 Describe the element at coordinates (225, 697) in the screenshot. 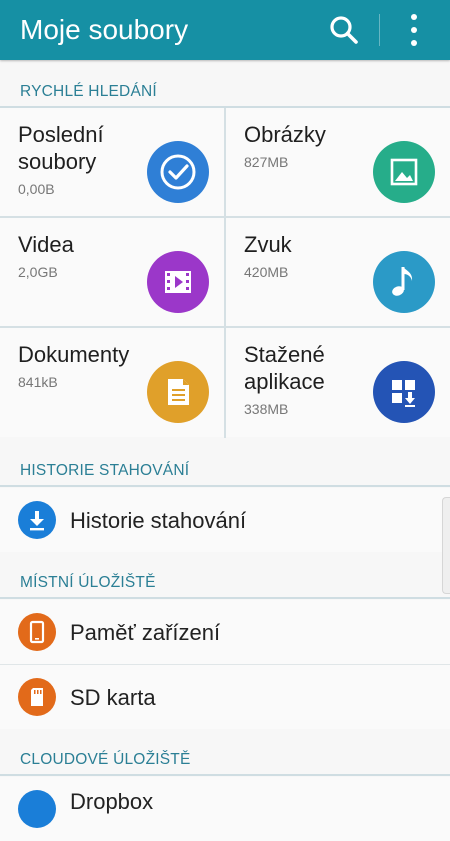

I see `list-item-sd-card: SD karta` at that location.